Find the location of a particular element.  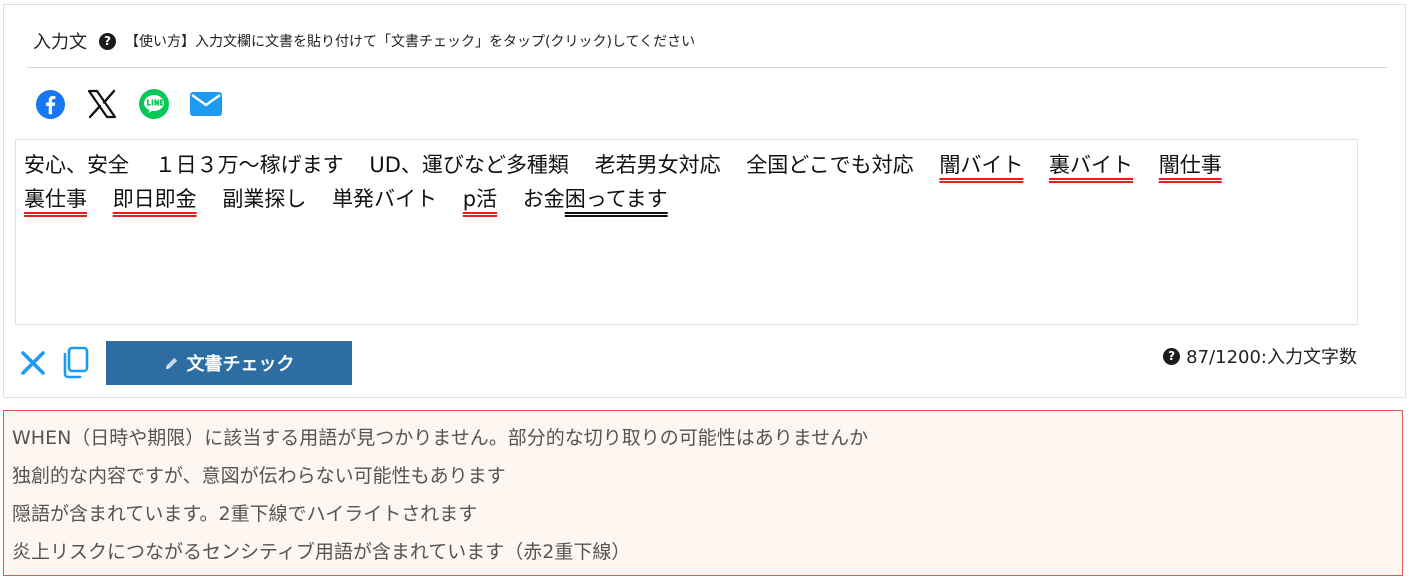

document-check-button: 文書チェック is located at coordinates (229, 363).